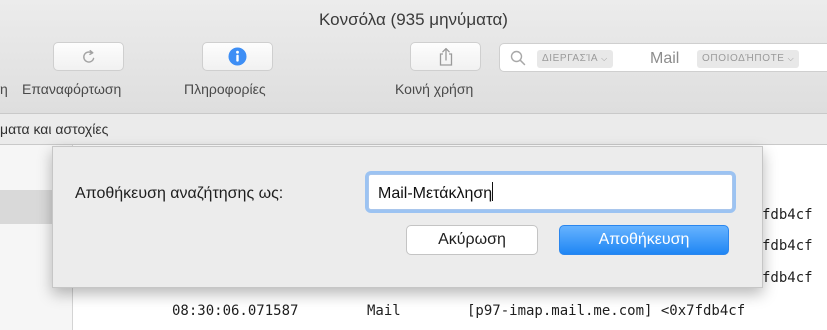 This screenshot has height=330, width=827. What do you see at coordinates (743, 58) in the screenshot?
I see `search-token-any-label: ΟΠΟΙΟΔΉΠΟΤΕ` at bounding box center [743, 58].